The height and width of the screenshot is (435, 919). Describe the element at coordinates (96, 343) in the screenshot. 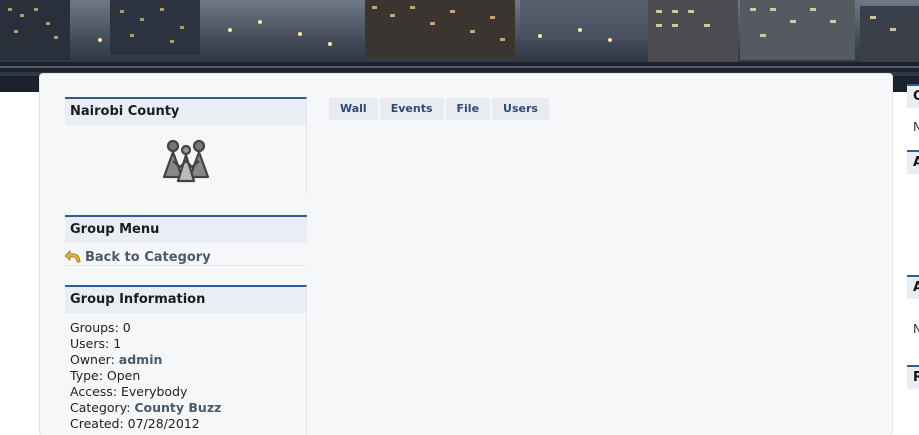

I see `users-count: Users: 1` at that location.